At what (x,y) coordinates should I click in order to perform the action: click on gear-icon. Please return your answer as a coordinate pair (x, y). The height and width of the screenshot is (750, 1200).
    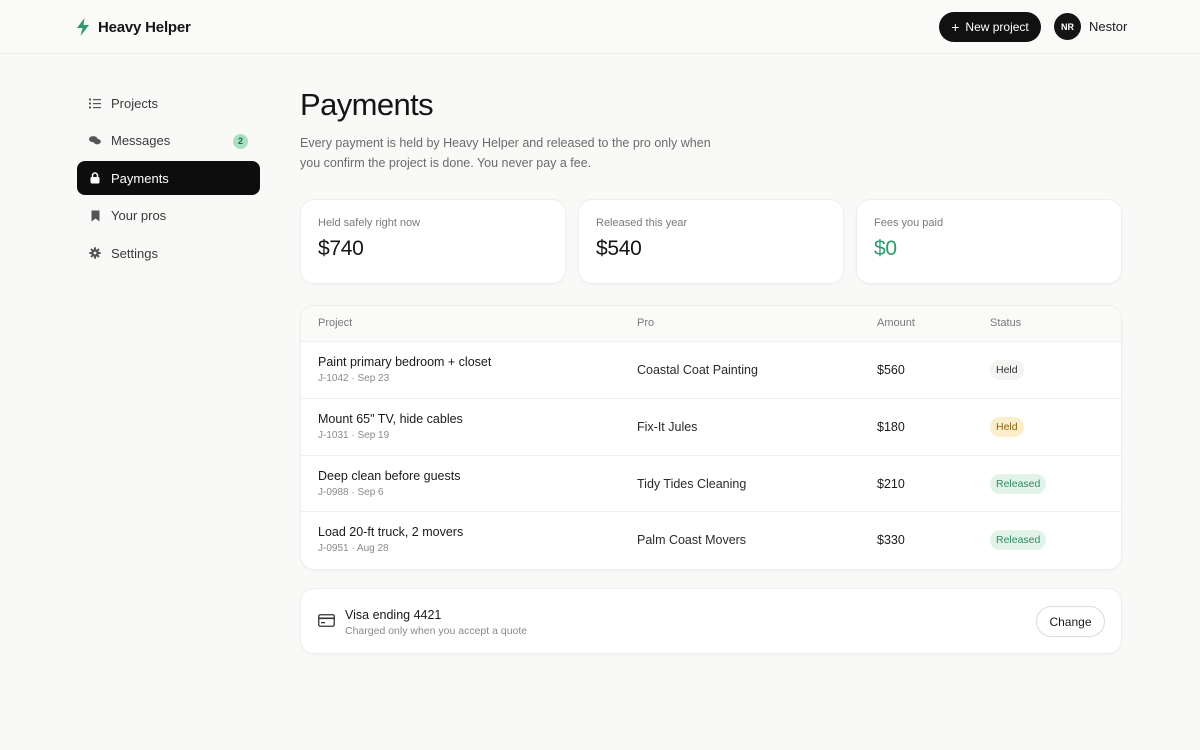
    Looking at the image, I should click on (95, 253).